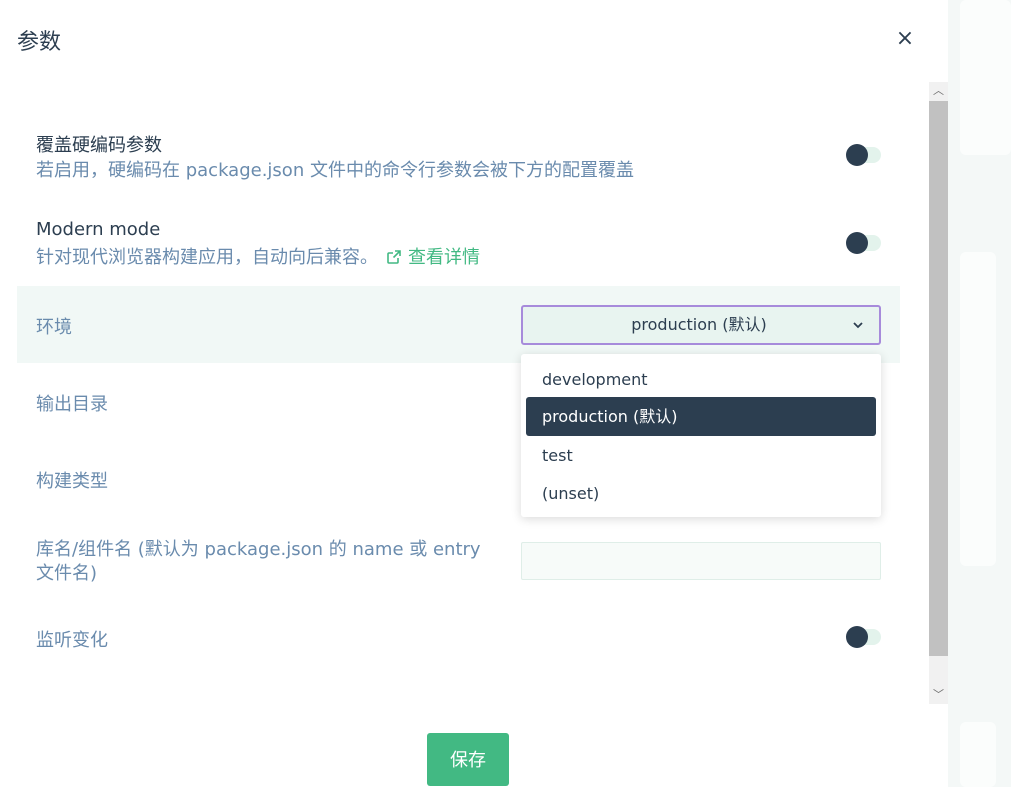 The image size is (1011, 787). What do you see at coordinates (905, 39) in the screenshot?
I see `close-icon: ×` at bounding box center [905, 39].